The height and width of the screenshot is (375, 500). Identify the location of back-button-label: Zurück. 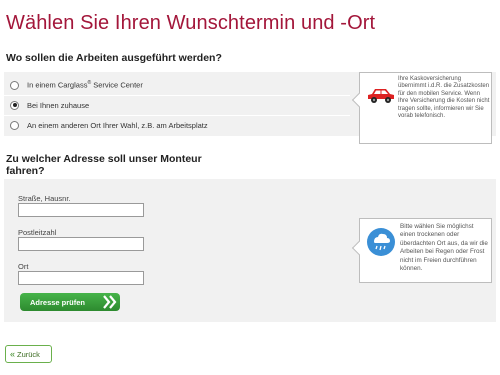
(28, 354).